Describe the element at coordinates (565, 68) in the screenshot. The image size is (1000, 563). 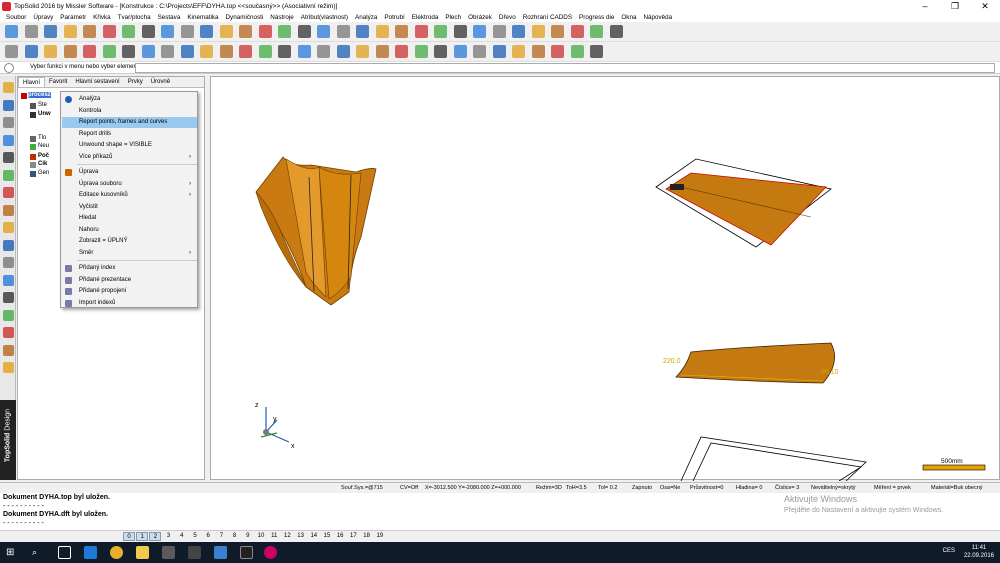
I see `command-input` at that location.